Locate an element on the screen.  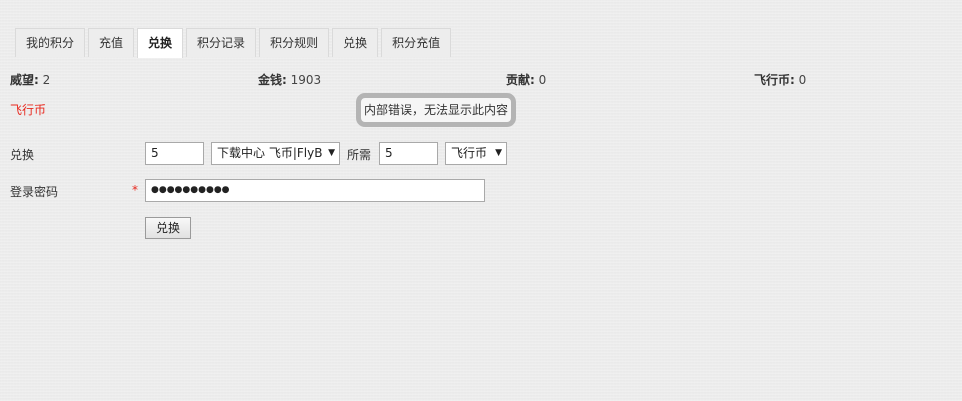
target-currency-select: 飞行币 ▼ is located at coordinates (476, 153).